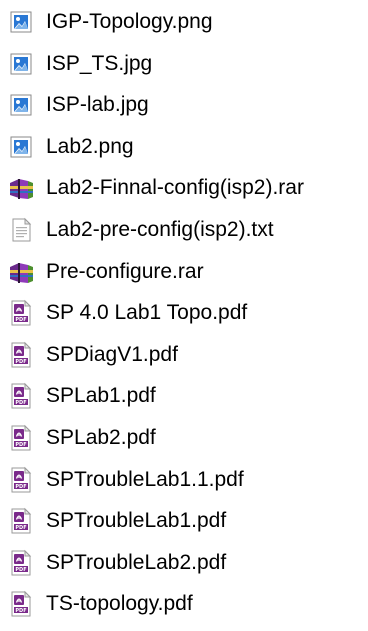  Describe the element at coordinates (129, 21) in the screenshot. I see `file-name-label: IGP-Topology.png` at that location.